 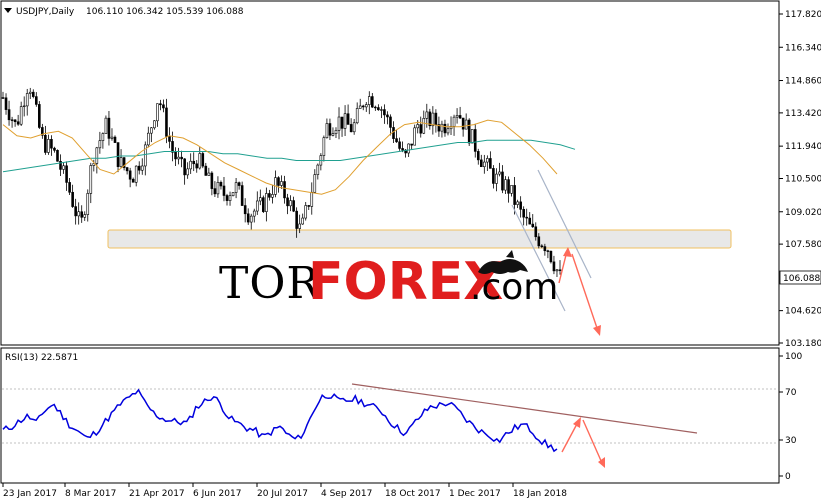 I want to click on price-tick-label: 113.420, so click(x=803, y=114).